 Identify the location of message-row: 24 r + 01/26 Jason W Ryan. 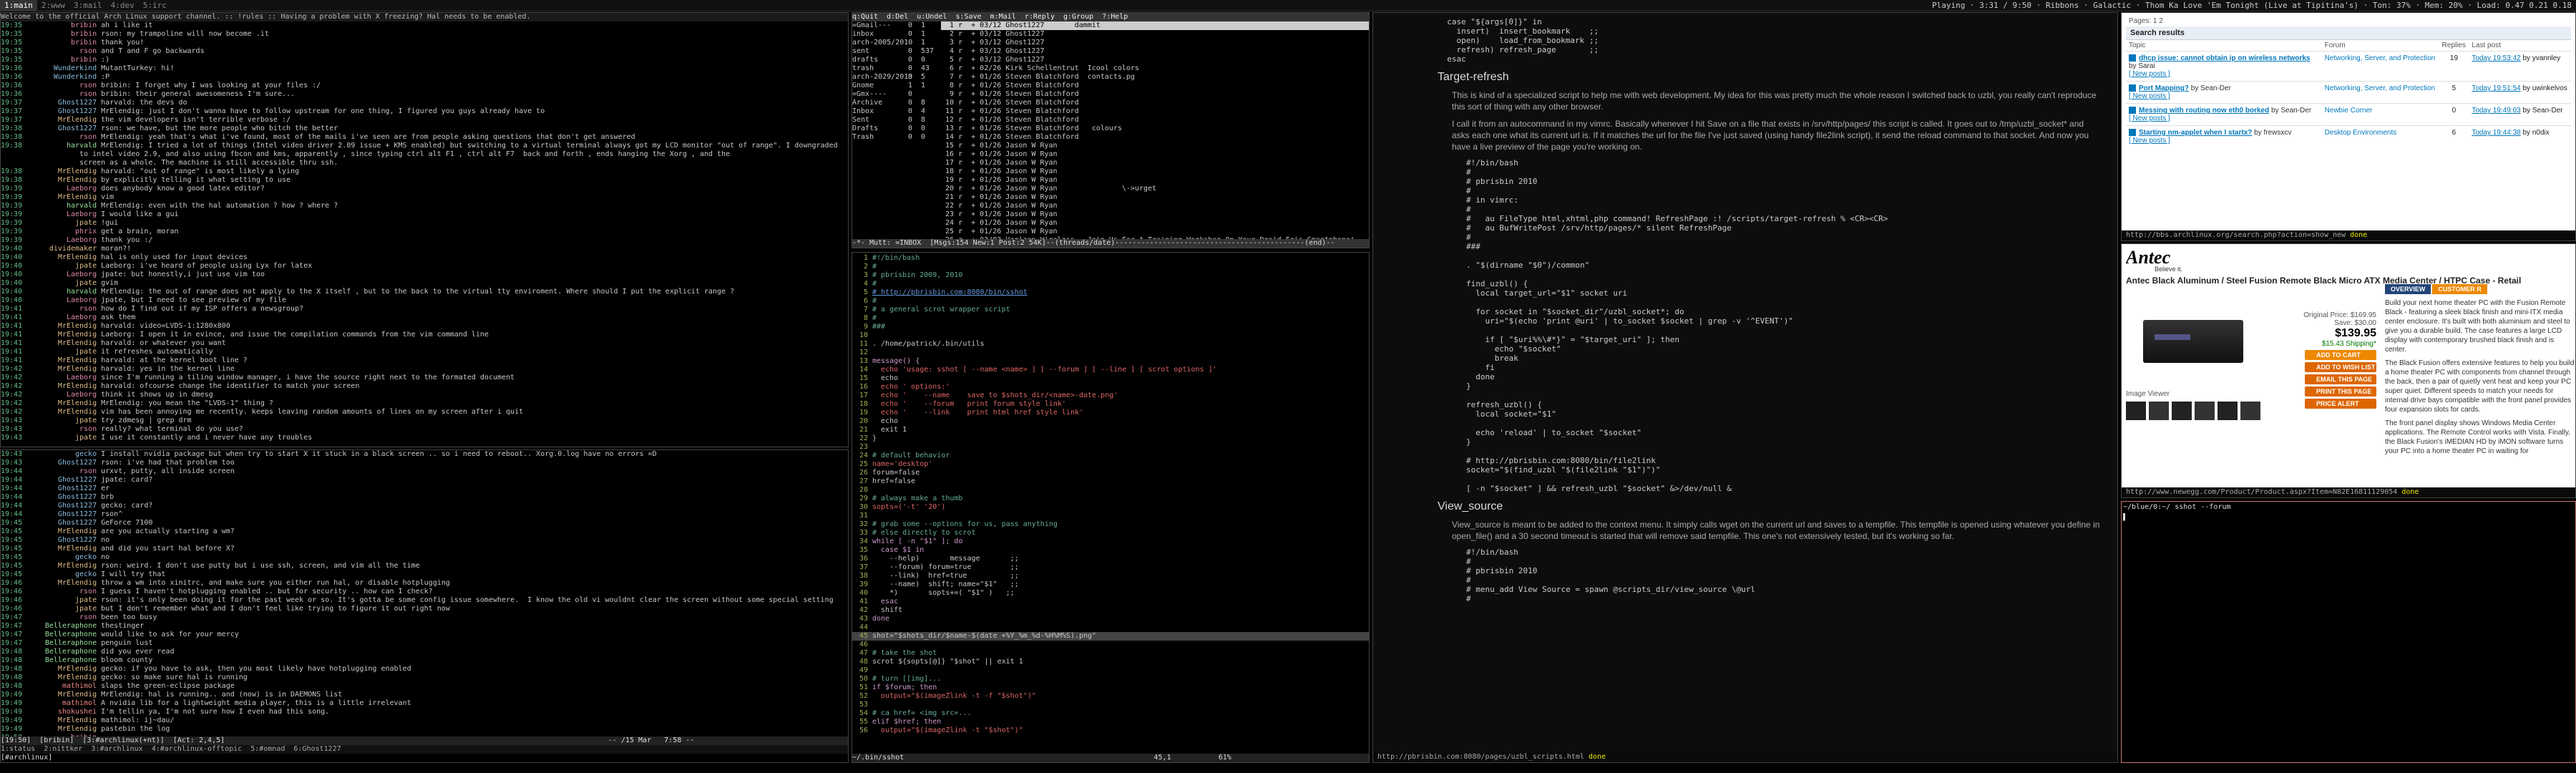
(1155, 223).